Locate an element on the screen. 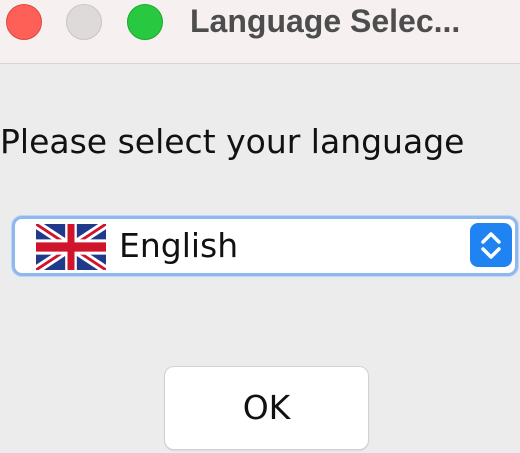  uk-flag-icon is located at coordinates (71, 247).